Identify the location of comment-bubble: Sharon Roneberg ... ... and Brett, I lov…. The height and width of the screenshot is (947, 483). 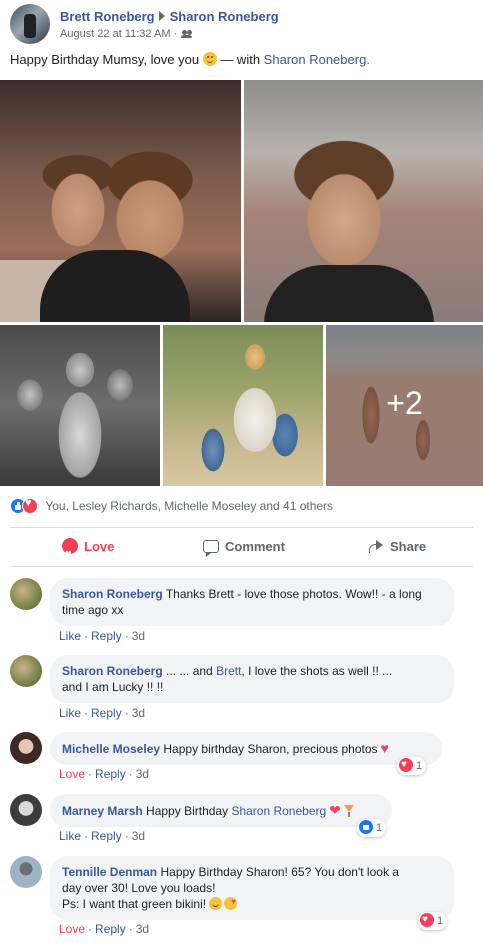
(252, 679).